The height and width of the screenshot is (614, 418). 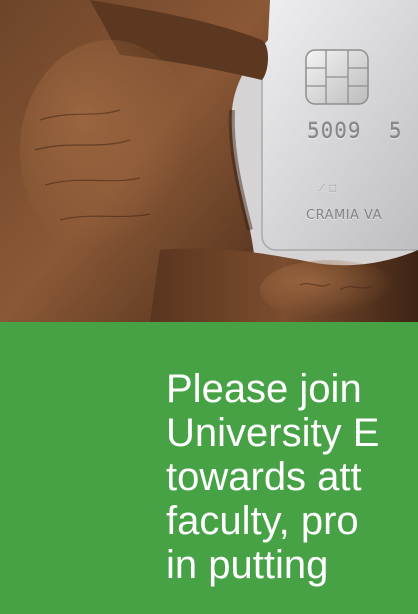 What do you see at coordinates (273, 433) in the screenshot?
I see `banner-line-2: University E` at bounding box center [273, 433].